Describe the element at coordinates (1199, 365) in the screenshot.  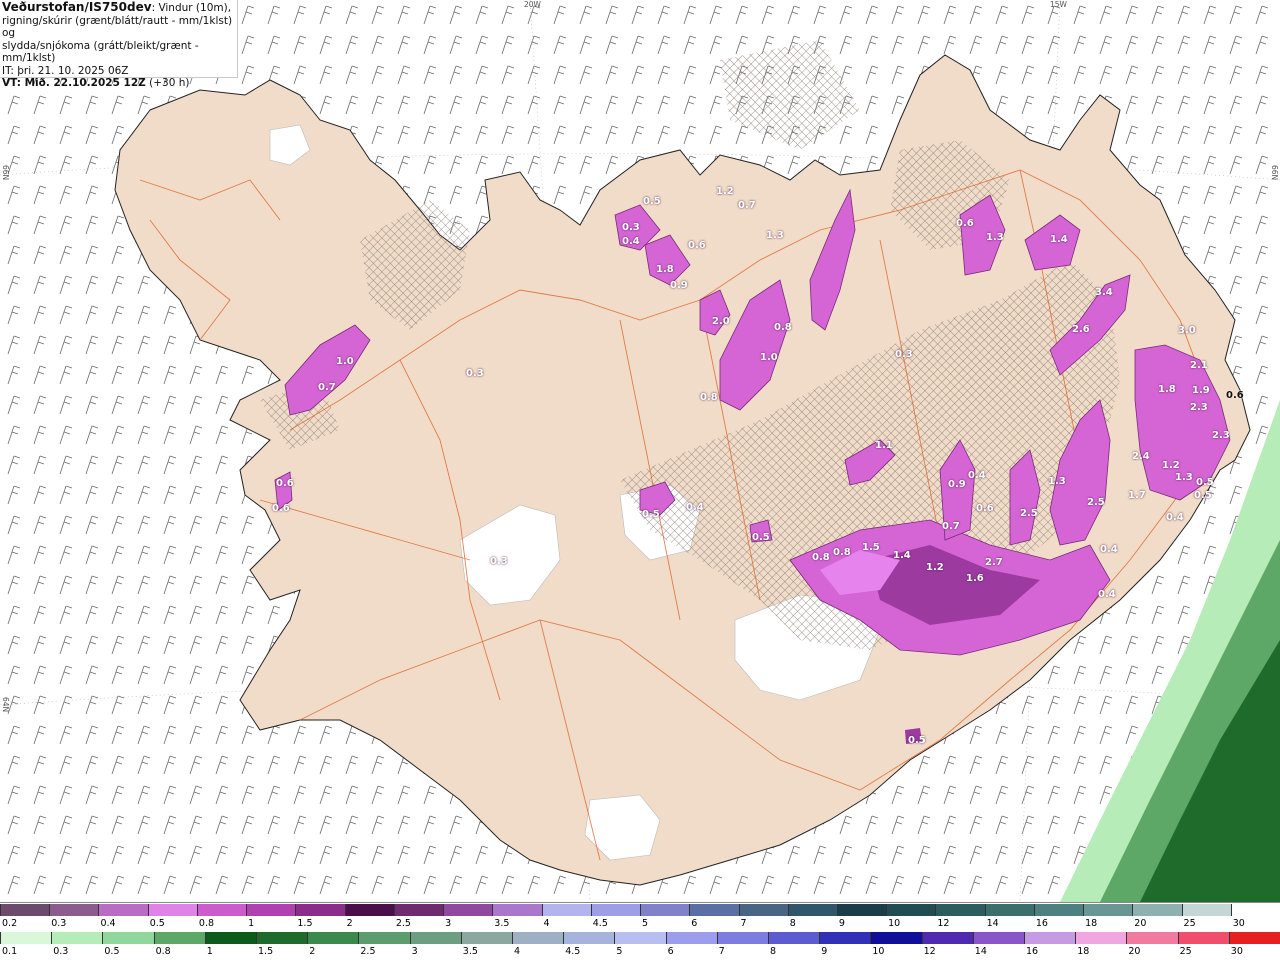
I see `precip-value-label: 2.1` at that location.